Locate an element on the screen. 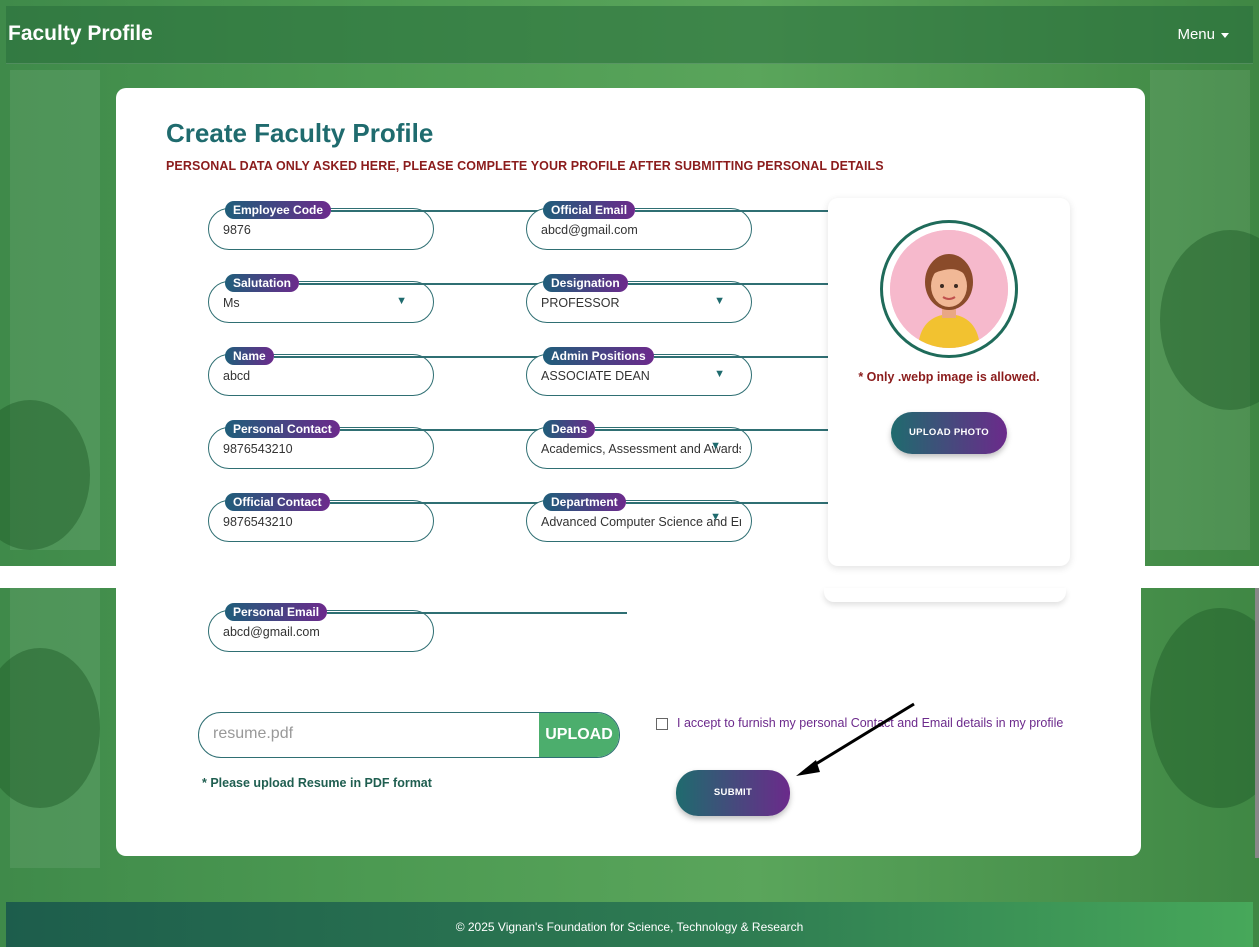  personal-contact-label: Personal Contact is located at coordinates (432, 429).